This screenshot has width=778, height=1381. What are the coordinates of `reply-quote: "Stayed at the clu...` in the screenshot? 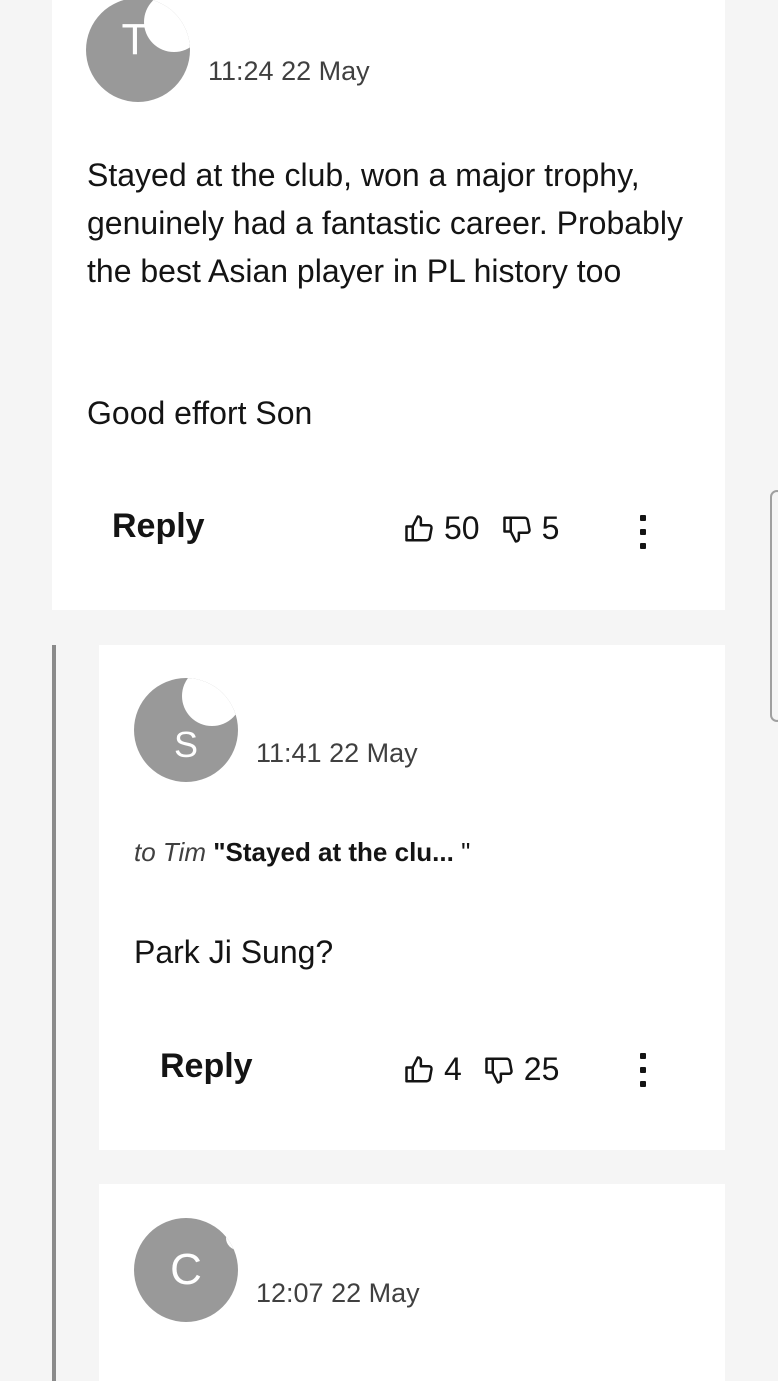 It's located at (337, 852).